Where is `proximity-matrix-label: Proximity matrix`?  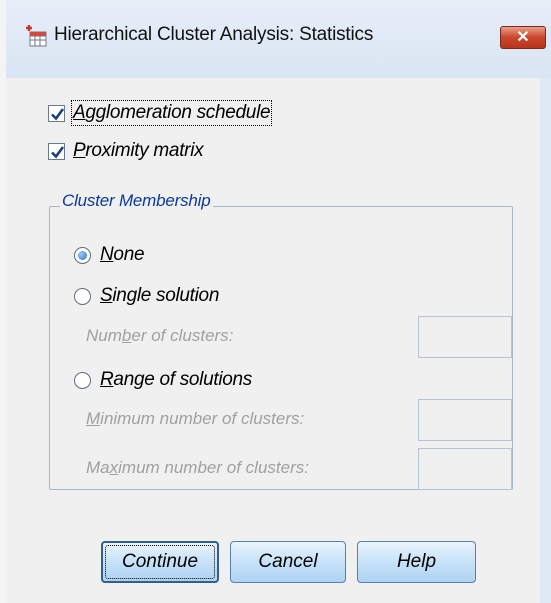 proximity-matrix-label: Proximity matrix is located at coordinates (138, 151).